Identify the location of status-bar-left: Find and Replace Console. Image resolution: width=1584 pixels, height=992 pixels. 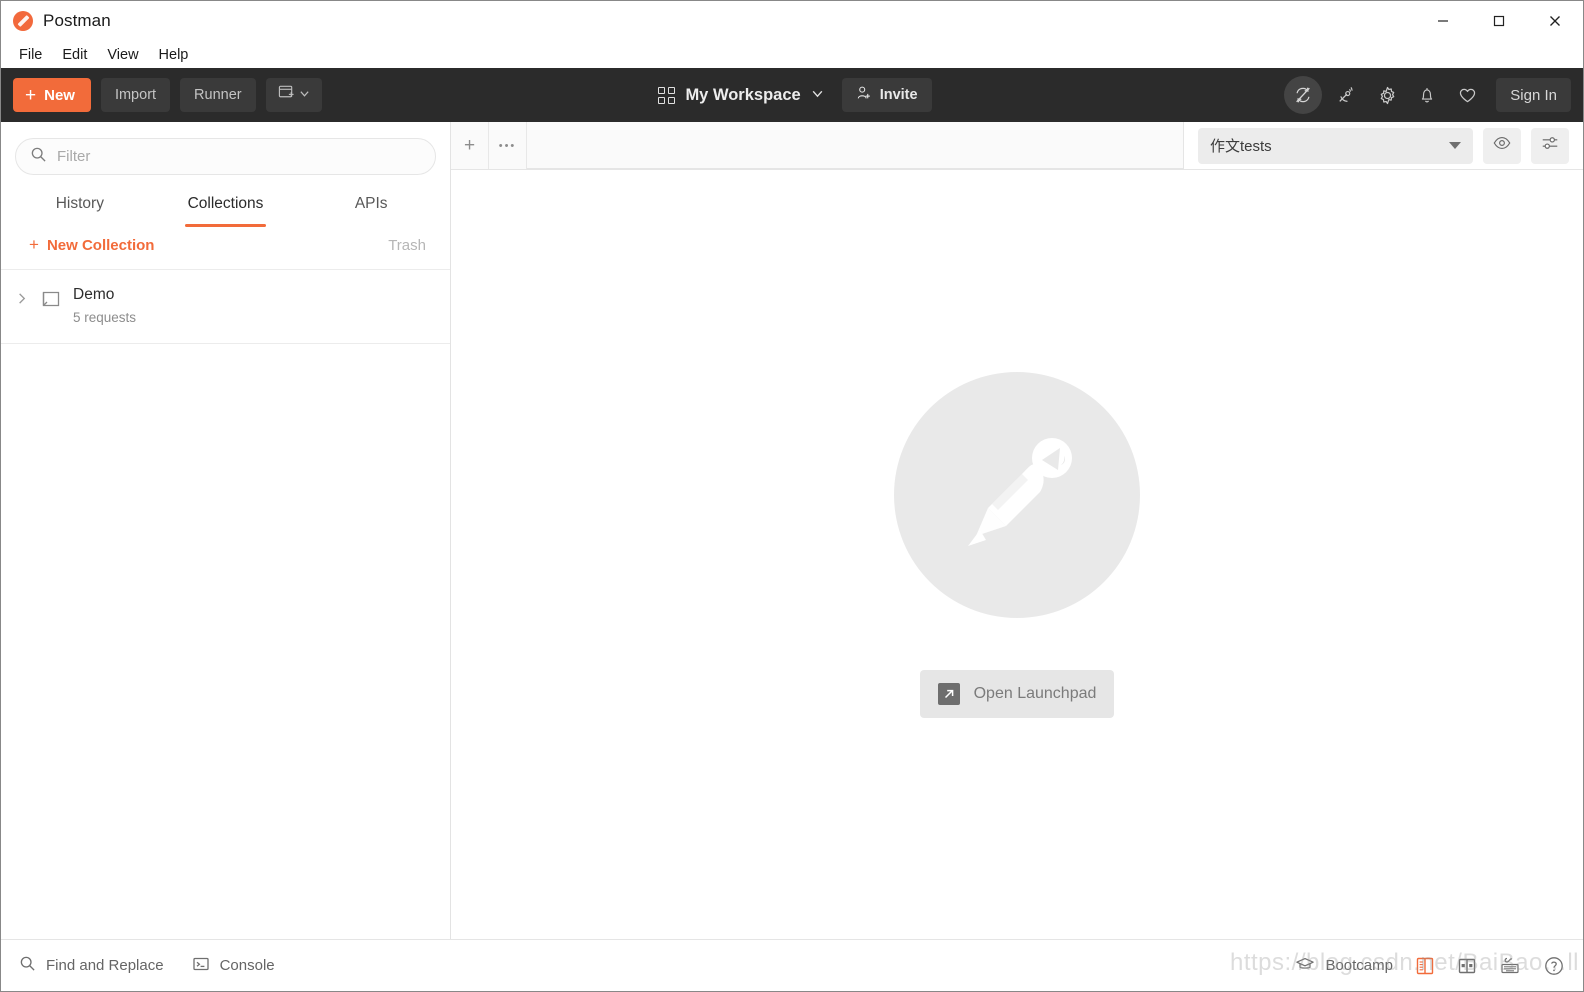
(147, 966).